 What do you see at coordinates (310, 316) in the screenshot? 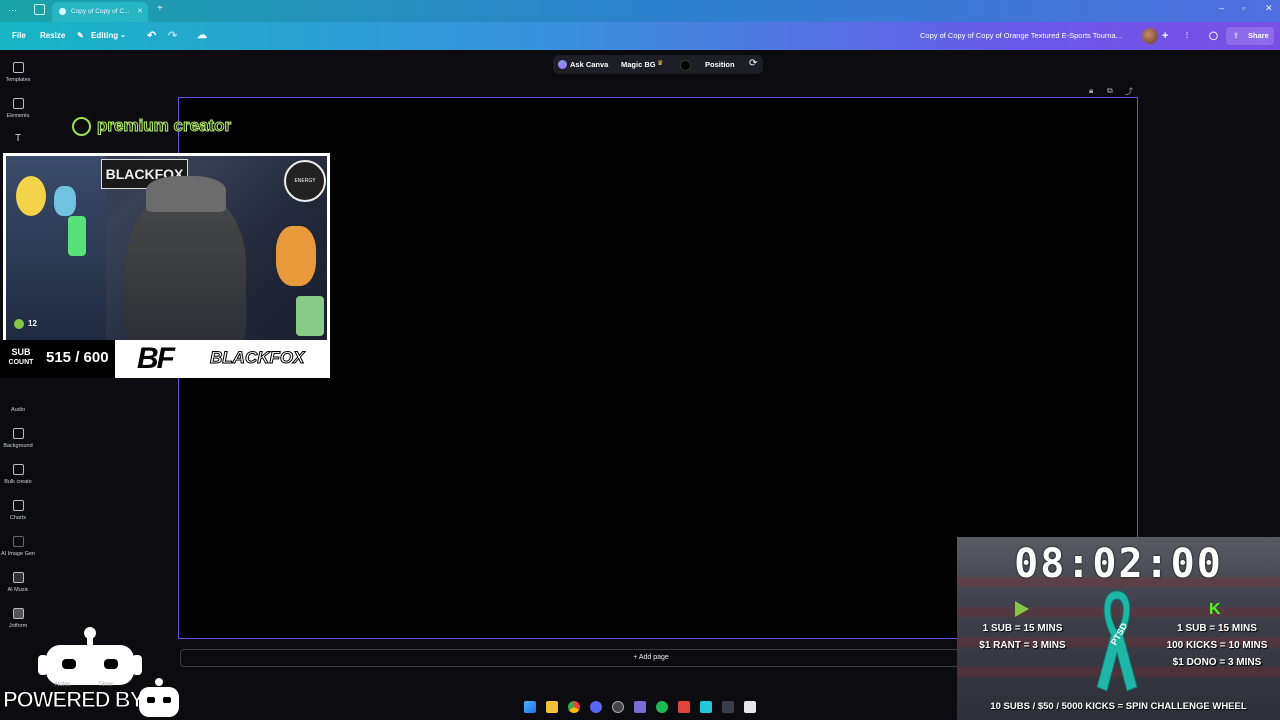
I see `microphone` at bounding box center [310, 316].